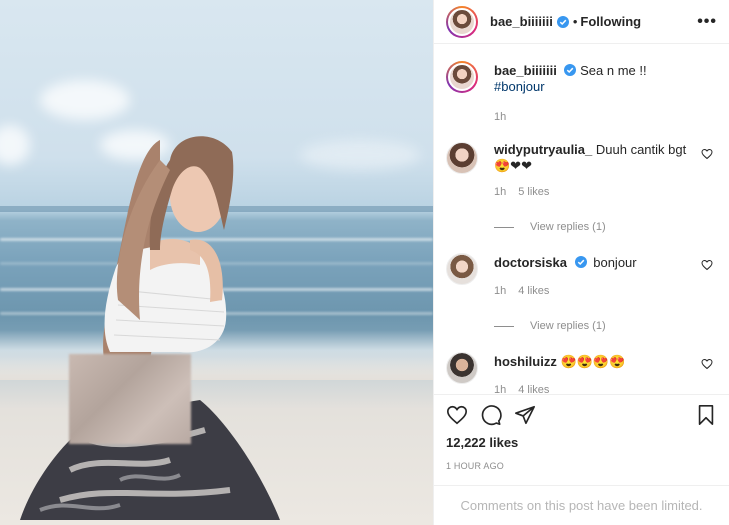 This screenshot has height=525, width=729. I want to click on post-actions: 12,222 likes 1 HOUR AGO, so click(581, 432).